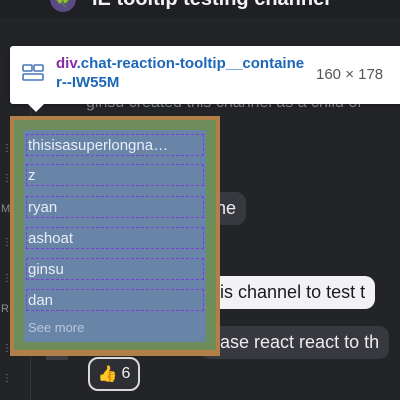 Image resolution: width=400 pixels, height=400 pixels. What do you see at coordinates (56, 327) in the screenshot?
I see `see-more-link: See more` at bounding box center [56, 327].